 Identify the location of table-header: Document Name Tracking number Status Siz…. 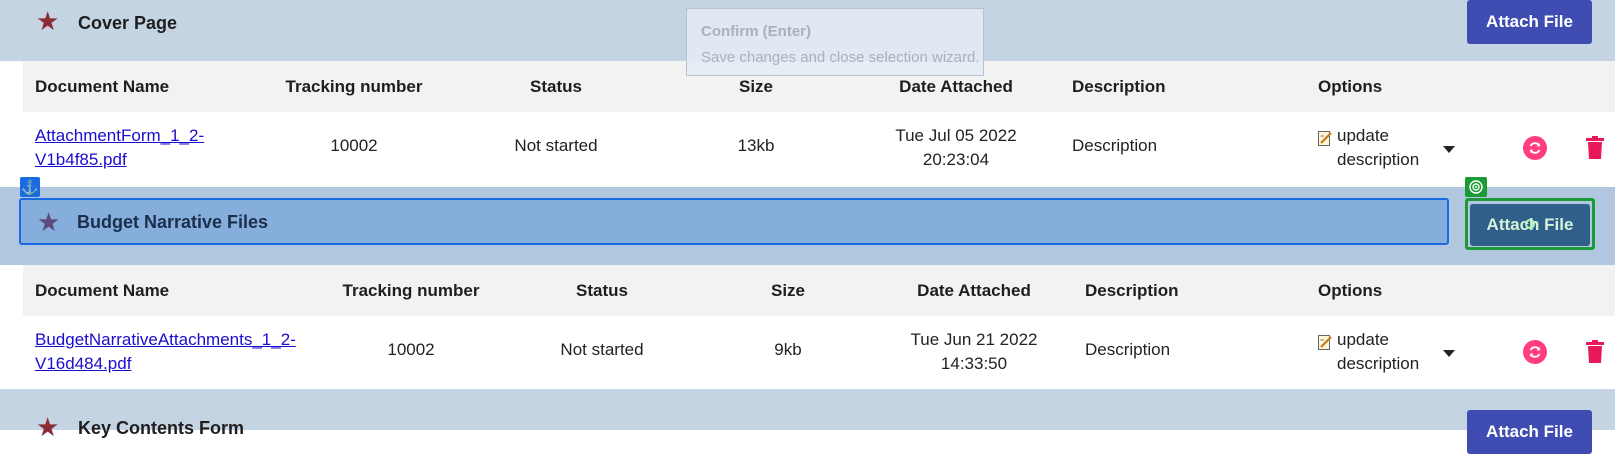
(819, 291).